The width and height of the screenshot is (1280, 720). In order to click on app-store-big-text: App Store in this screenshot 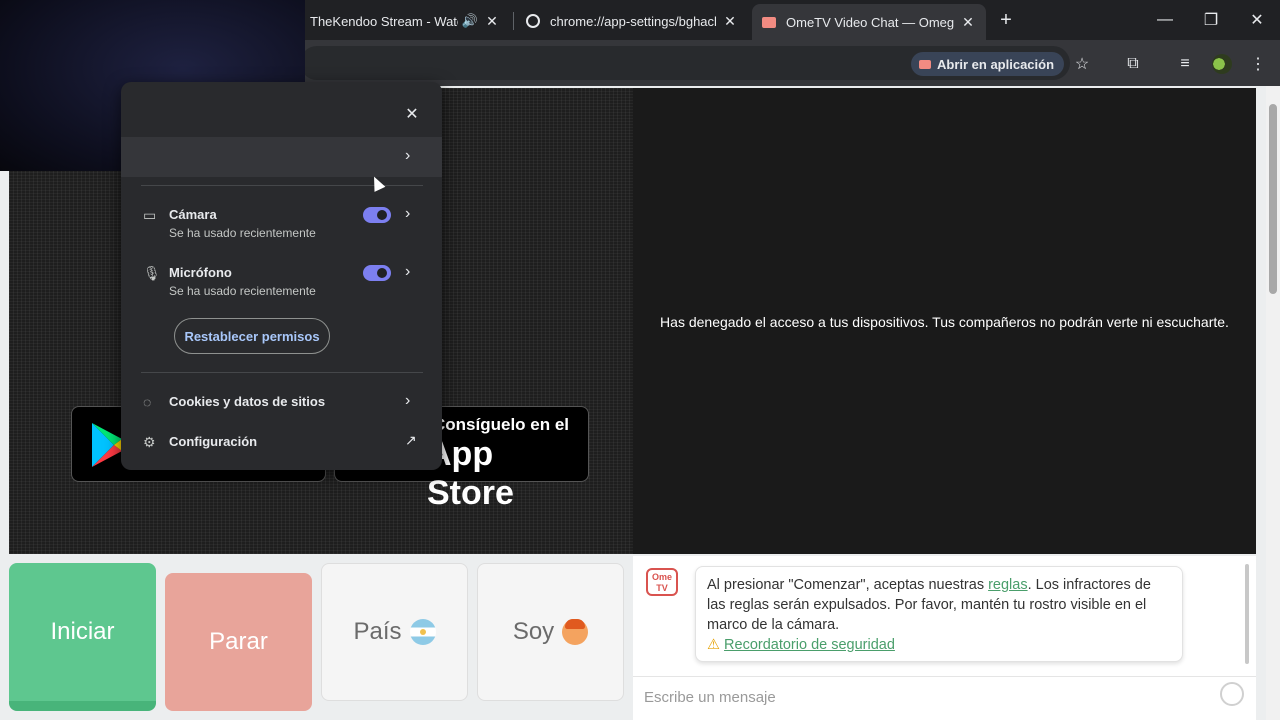, I will do `click(470, 473)`.